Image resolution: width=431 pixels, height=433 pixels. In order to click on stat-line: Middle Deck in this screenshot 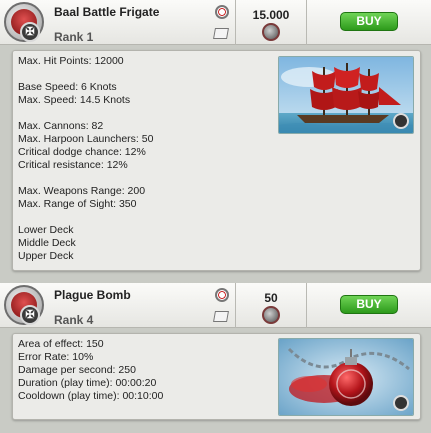, I will do `click(47, 243)`.